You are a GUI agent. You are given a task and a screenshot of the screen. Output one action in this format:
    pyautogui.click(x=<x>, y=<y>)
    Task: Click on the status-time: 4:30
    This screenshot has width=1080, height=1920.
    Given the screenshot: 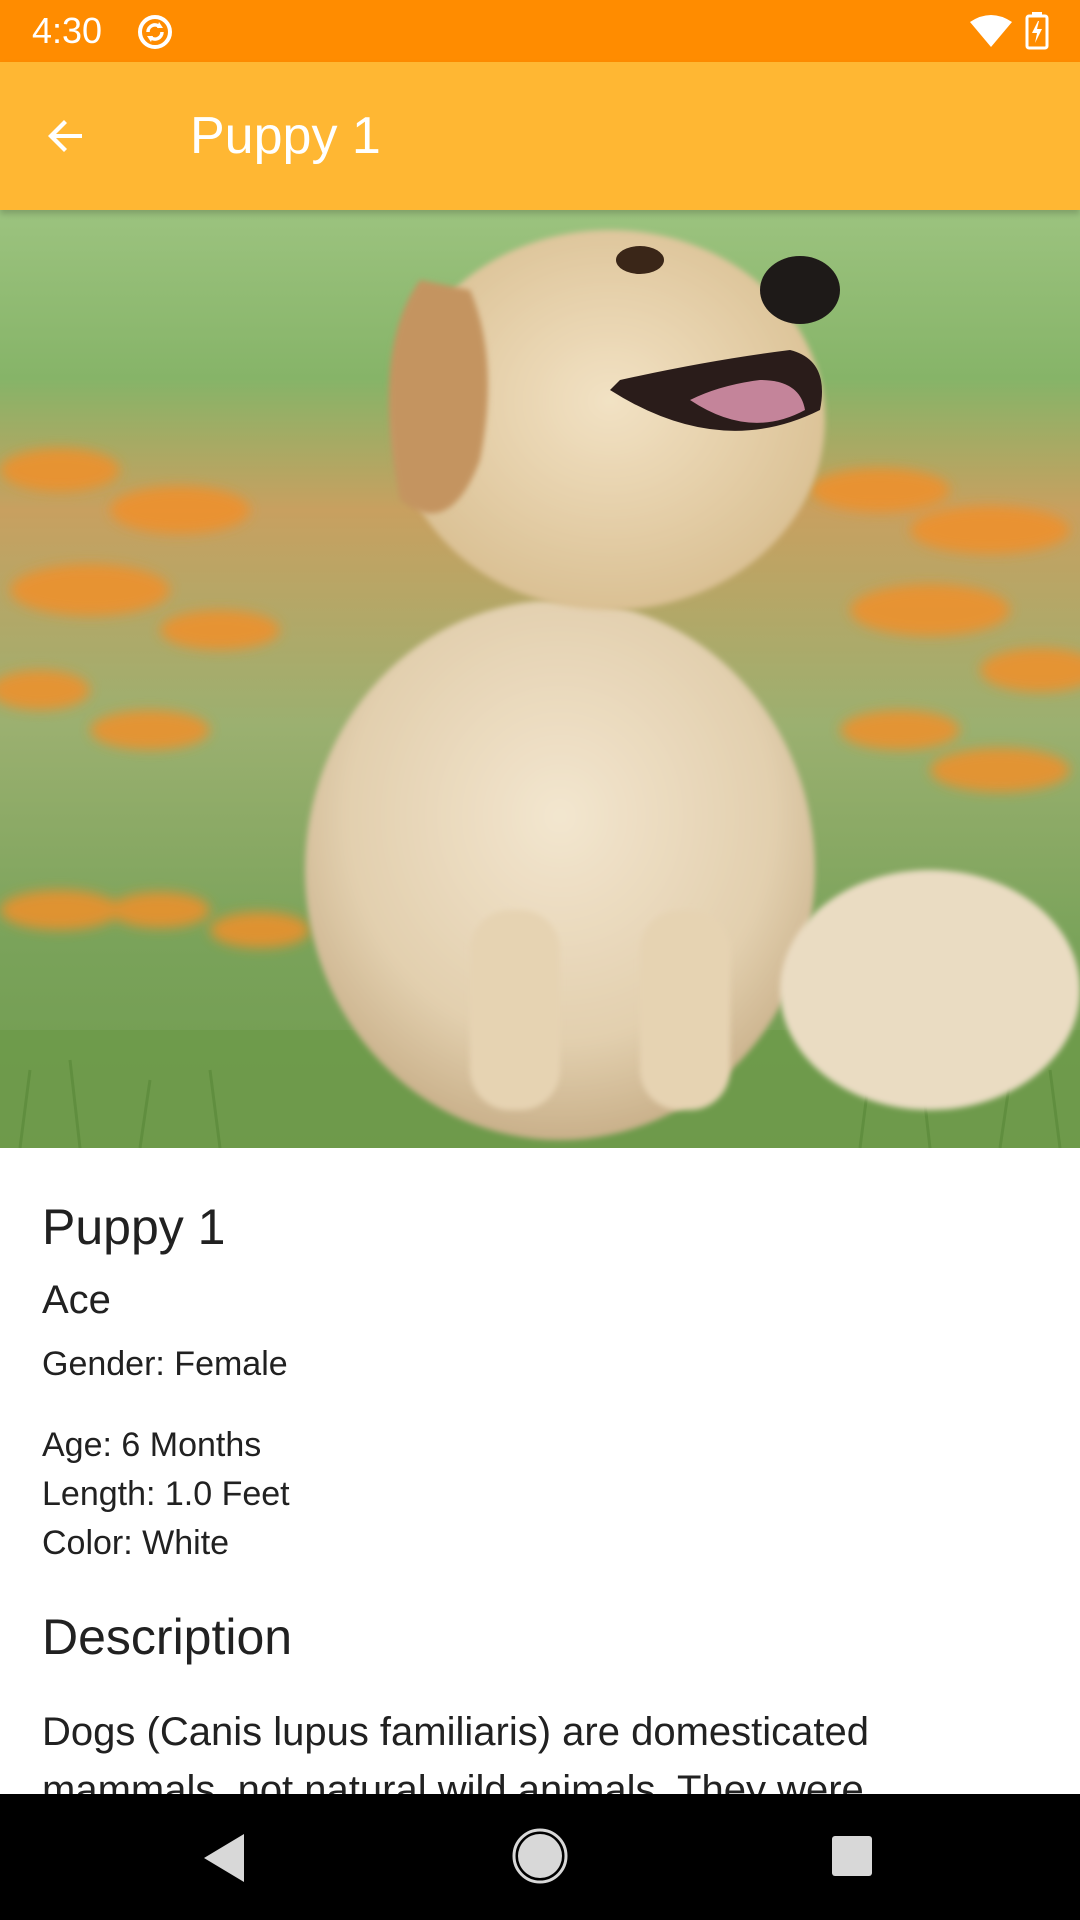 What is the action you would take?
    pyautogui.click(x=67, y=30)
    